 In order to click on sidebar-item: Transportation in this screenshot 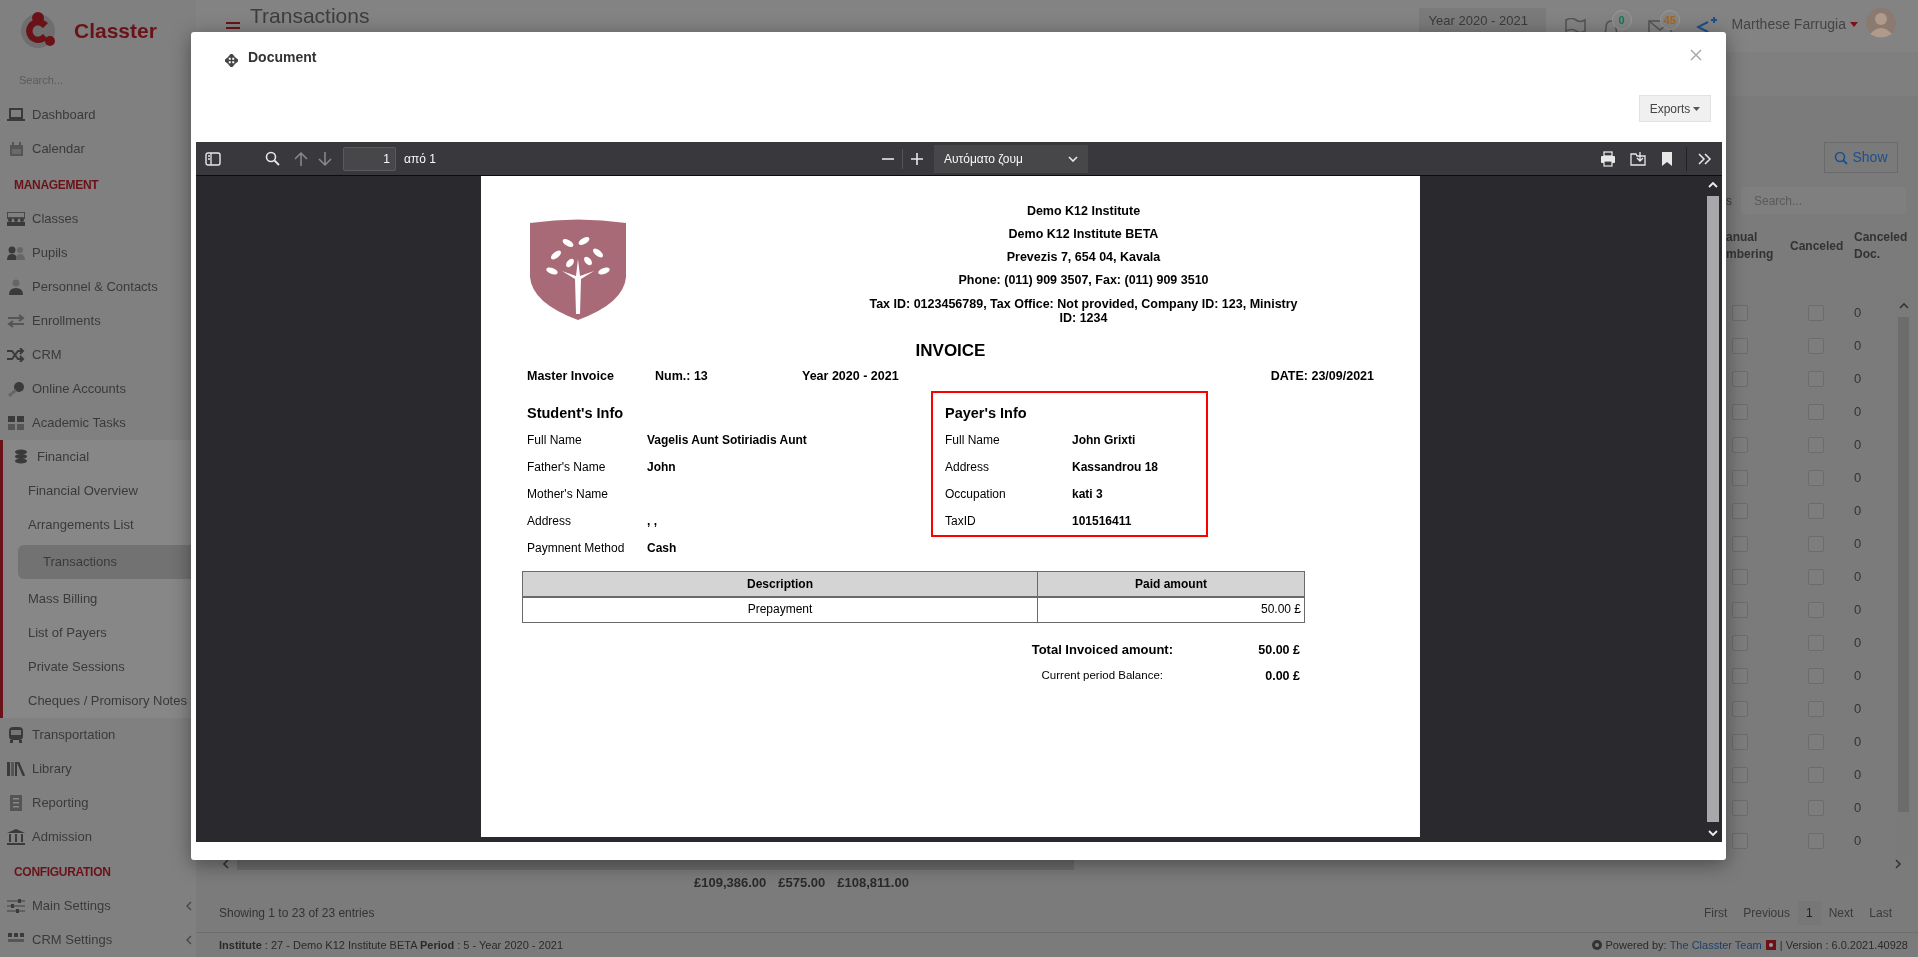, I will do `click(98, 734)`.